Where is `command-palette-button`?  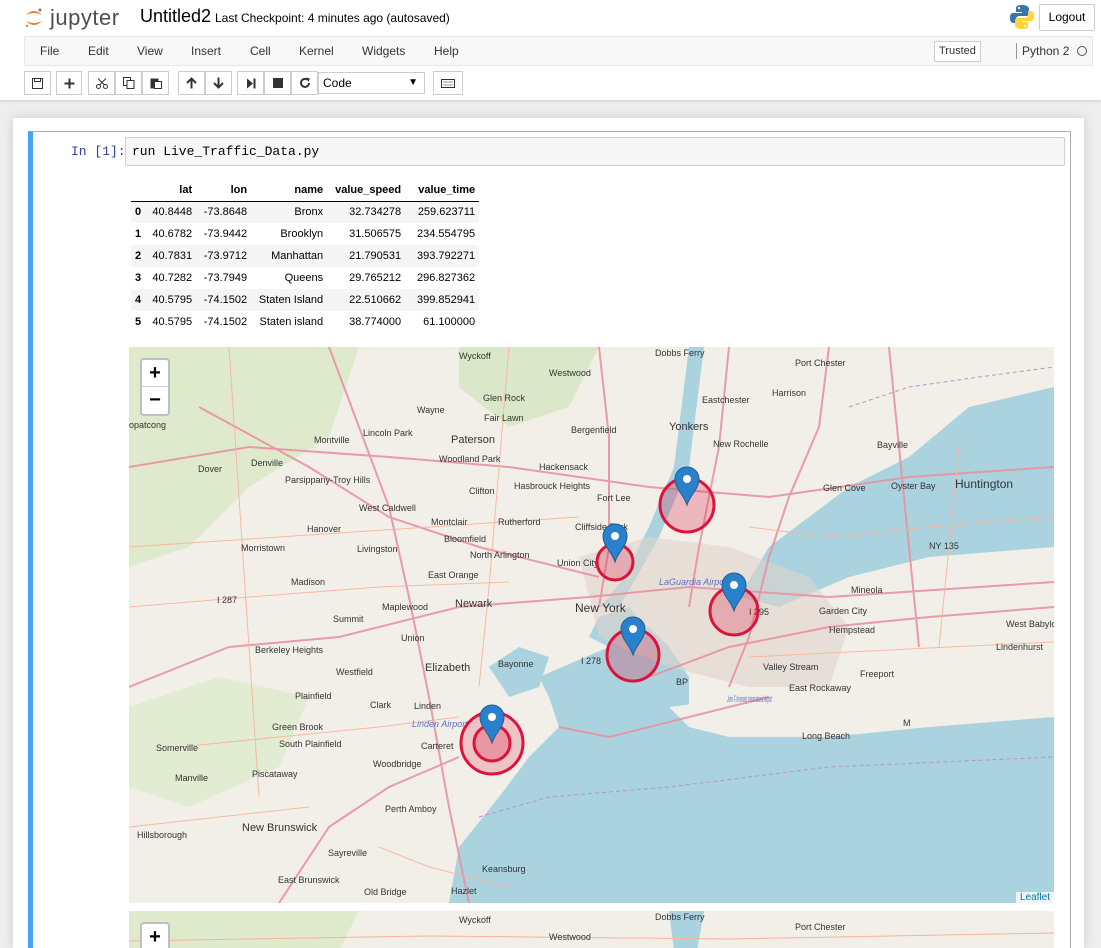
command-palette-button is located at coordinates (448, 83).